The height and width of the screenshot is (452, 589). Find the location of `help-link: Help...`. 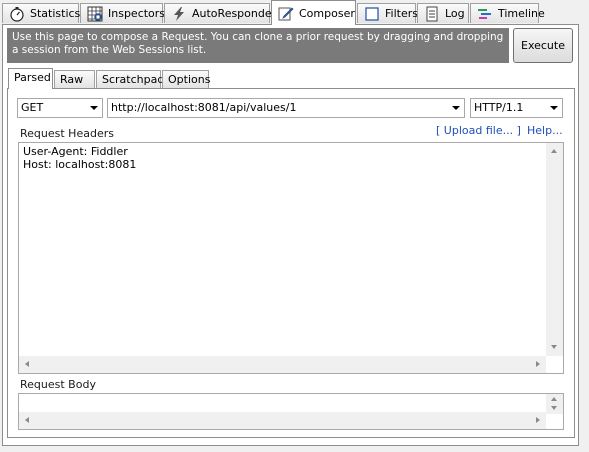

help-link: Help... is located at coordinates (545, 130).